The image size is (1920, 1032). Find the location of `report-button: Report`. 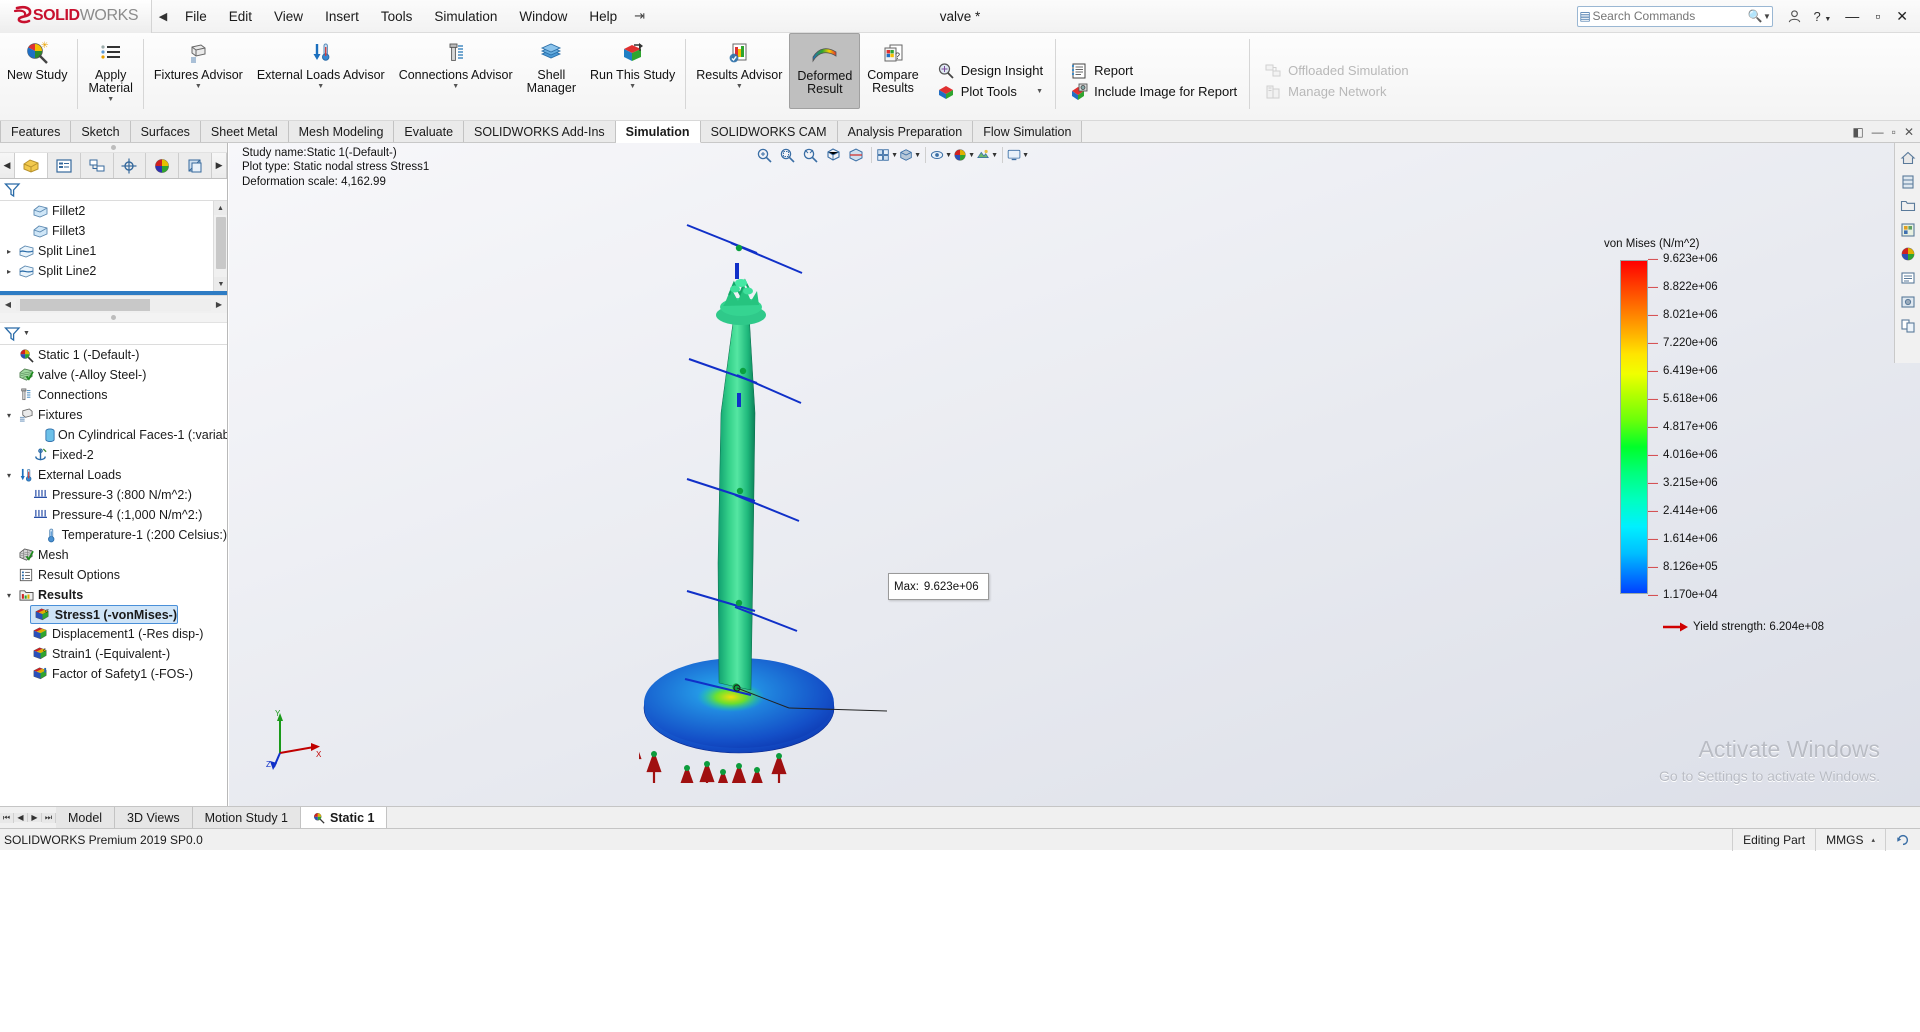

report-button: Report is located at coordinates (1152, 70).